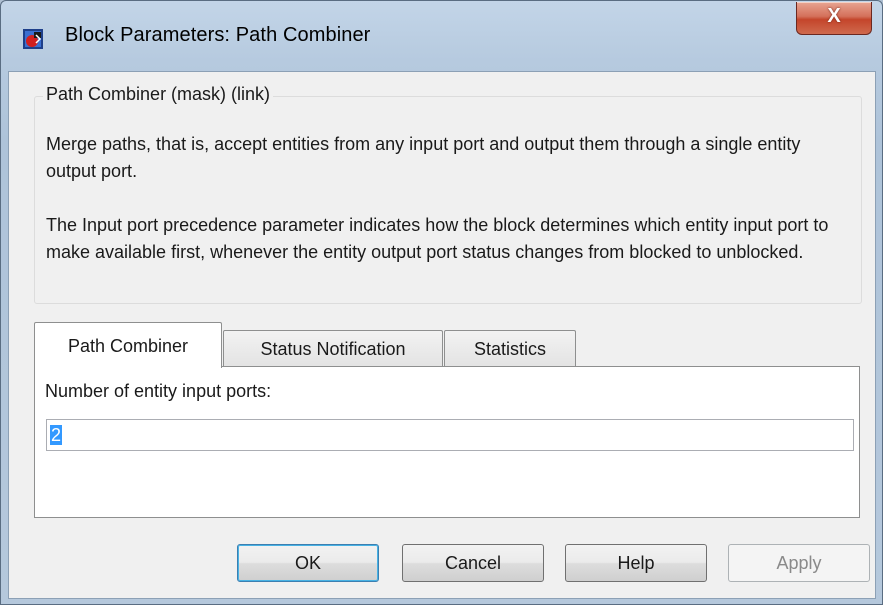 This screenshot has width=883, height=605. What do you see at coordinates (158, 94) in the screenshot?
I see `group-legend: Path Combiner (mask) (link)` at bounding box center [158, 94].